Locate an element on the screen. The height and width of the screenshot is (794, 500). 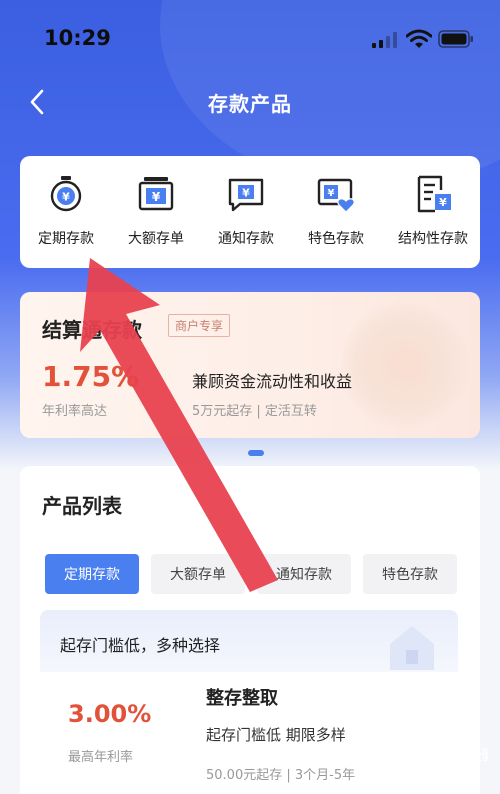
category-label: 大额存单 is located at coordinates (156, 239).